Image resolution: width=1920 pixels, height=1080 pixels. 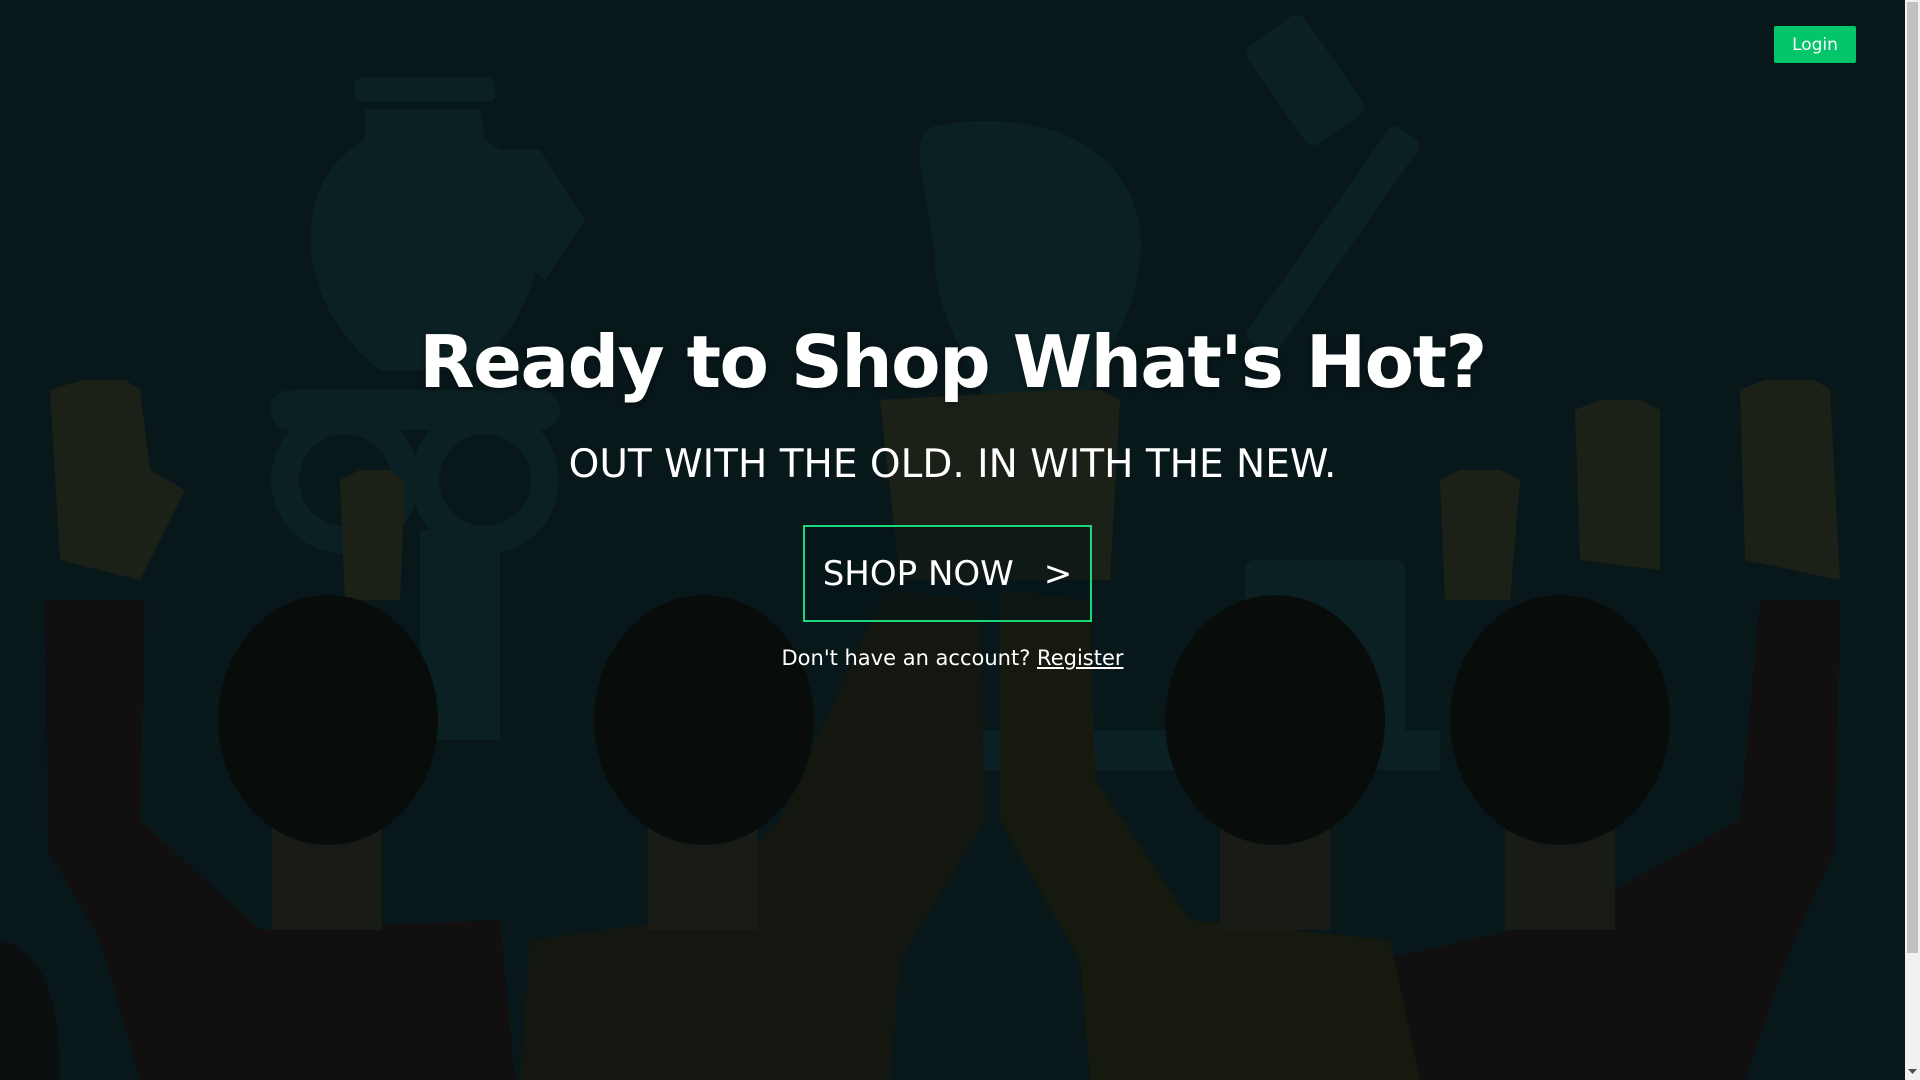 What do you see at coordinates (1912, 477) in the screenshot?
I see `scrollbar-thumb` at bounding box center [1912, 477].